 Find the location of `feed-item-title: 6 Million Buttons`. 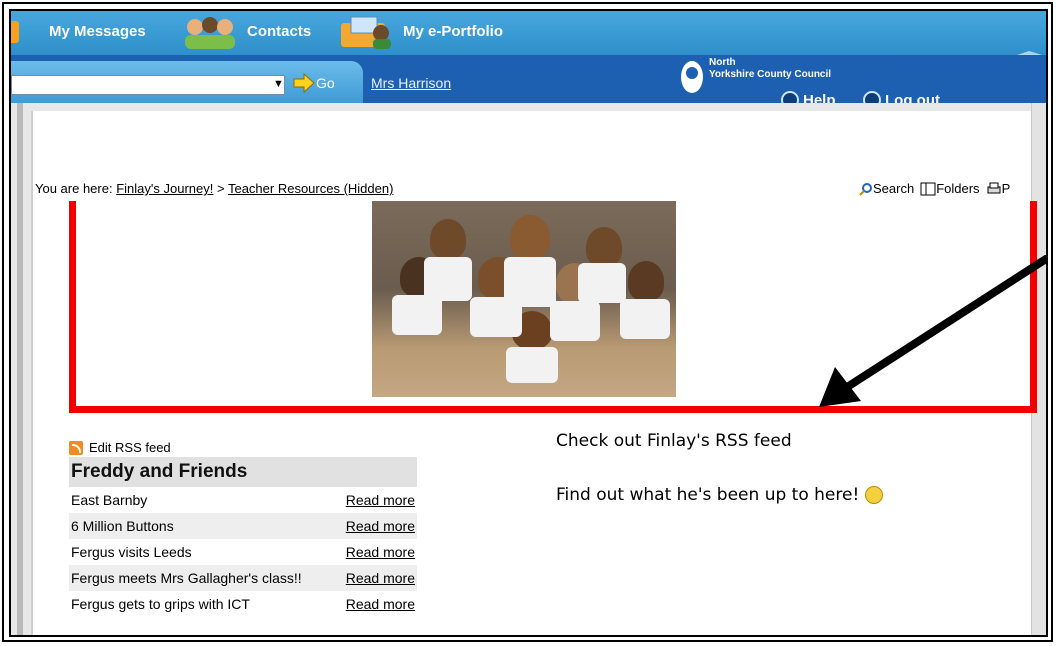

feed-item-title: 6 Million Buttons is located at coordinates (122, 526).